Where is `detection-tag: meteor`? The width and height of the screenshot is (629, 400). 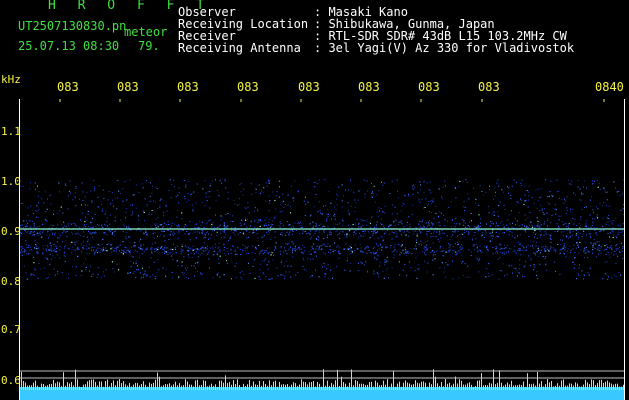 detection-tag: meteor is located at coordinates (146, 32).